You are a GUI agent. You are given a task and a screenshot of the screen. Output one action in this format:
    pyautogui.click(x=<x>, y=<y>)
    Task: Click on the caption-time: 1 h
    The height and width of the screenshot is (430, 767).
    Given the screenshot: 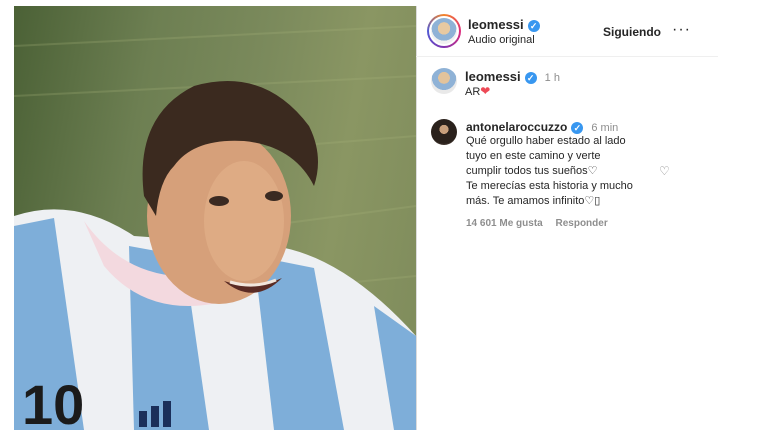 What is the action you would take?
    pyautogui.click(x=552, y=78)
    